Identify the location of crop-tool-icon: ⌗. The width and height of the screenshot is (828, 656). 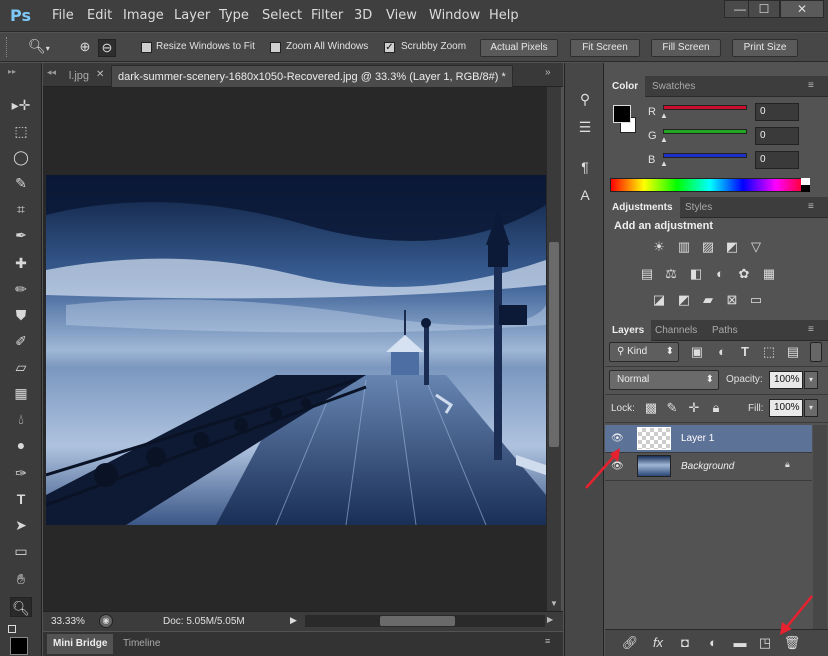
(21, 209).